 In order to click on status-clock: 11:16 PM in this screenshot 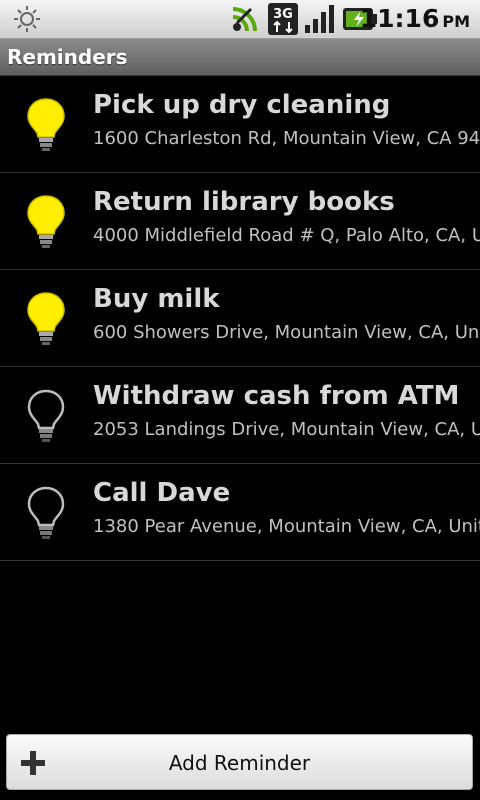, I will do `click(415, 19)`.